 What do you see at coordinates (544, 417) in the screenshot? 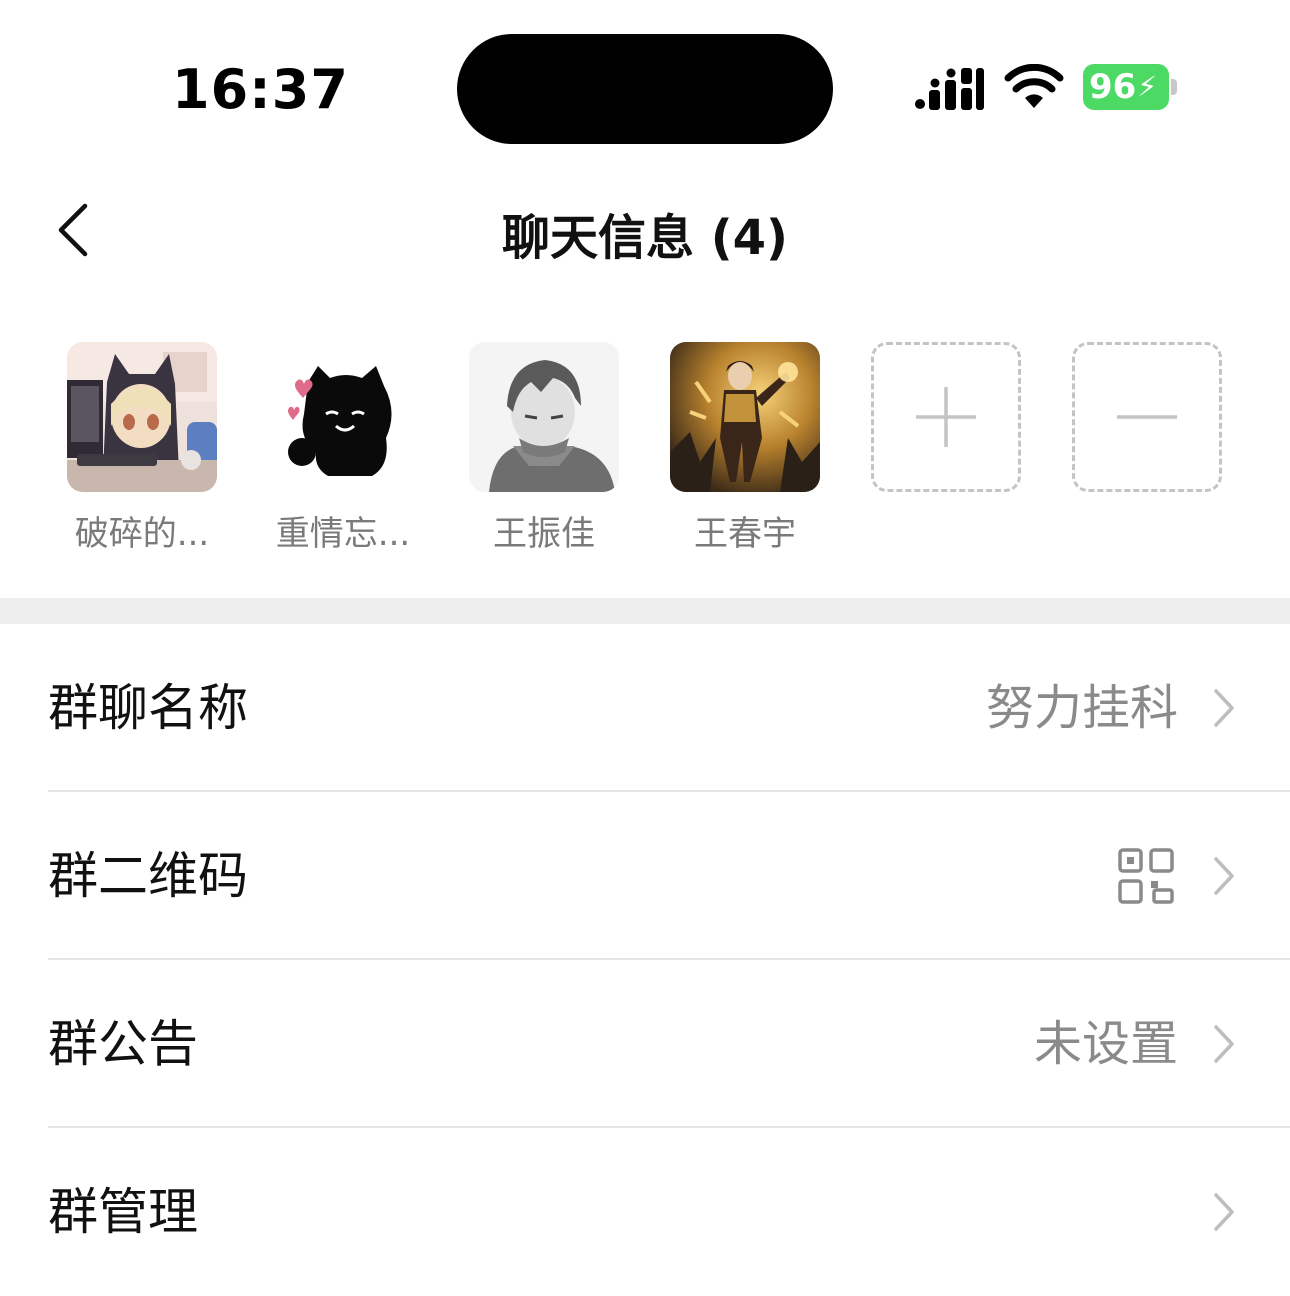
I see `grayscale-anime-boy-avatar` at bounding box center [544, 417].